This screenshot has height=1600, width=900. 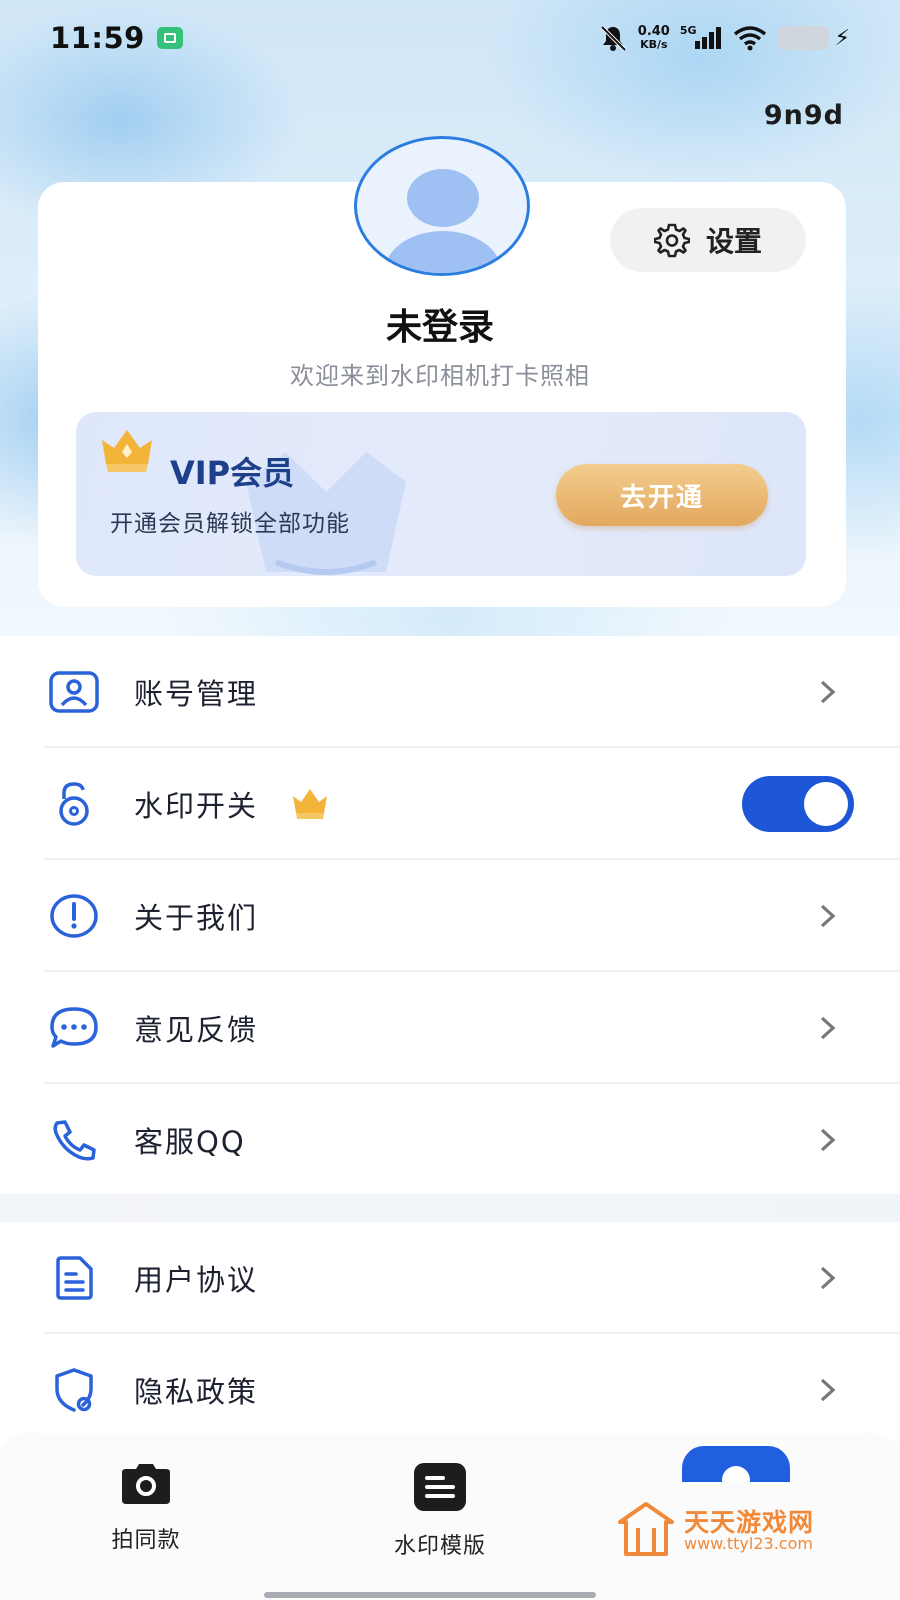 What do you see at coordinates (440, 1487) in the screenshot?
I see `template-icon` at bounding box center [440, 1487].